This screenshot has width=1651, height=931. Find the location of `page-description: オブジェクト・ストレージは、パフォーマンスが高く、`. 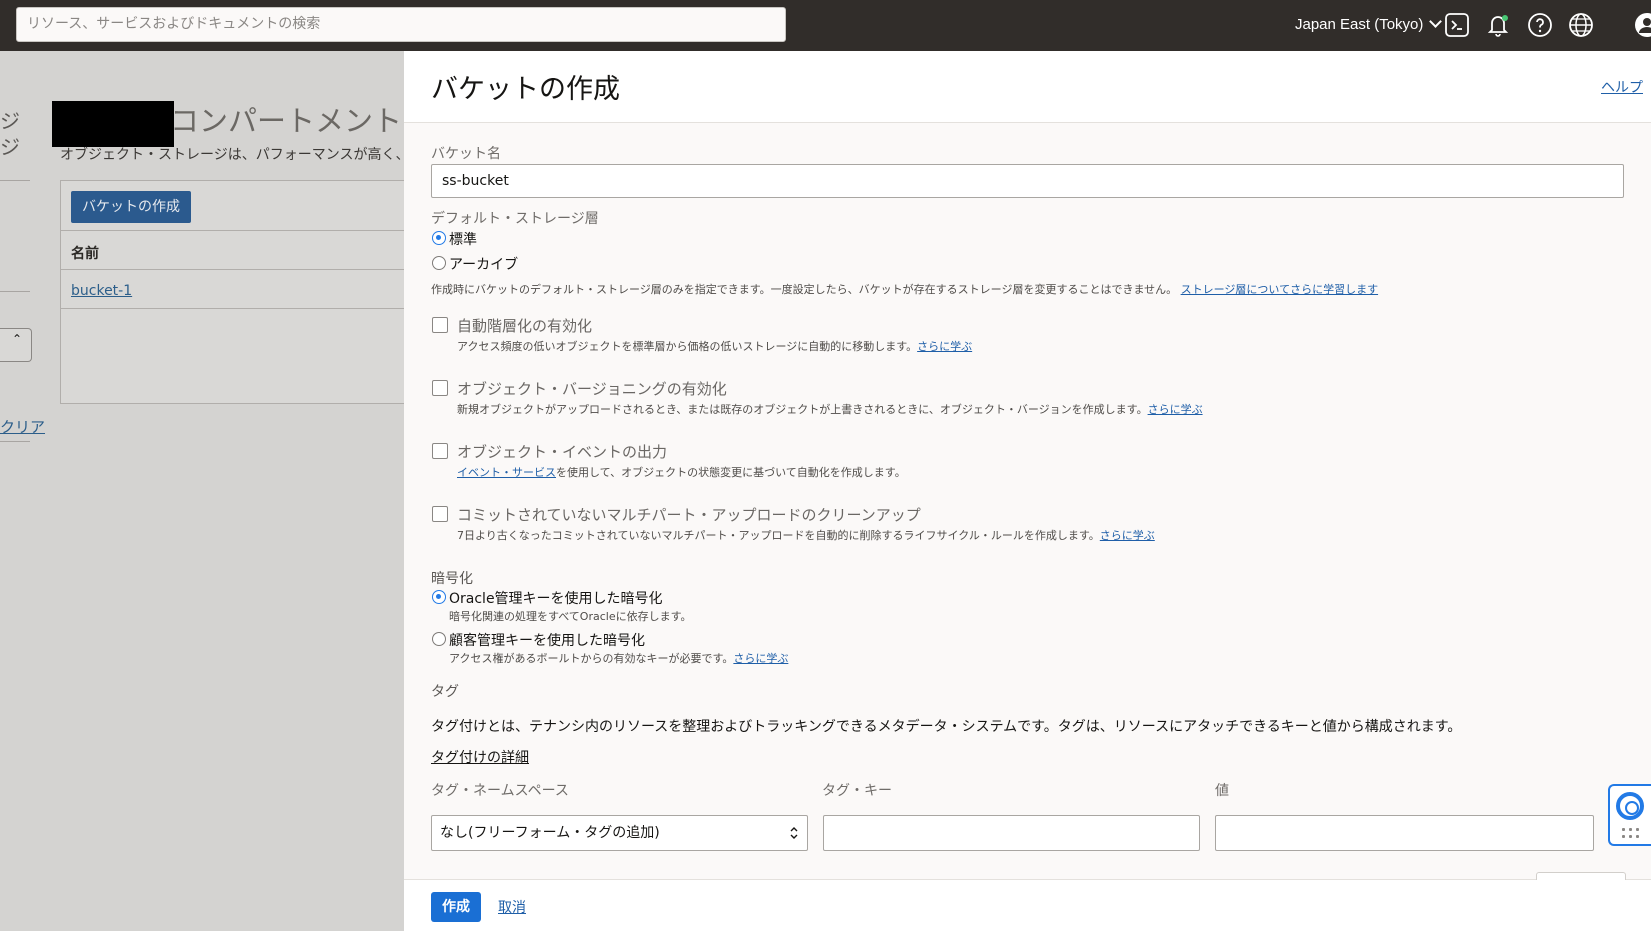

page-description: オブジェクト・ストレージは、パフォーマンスが高く、 is located at coordinates (232, 155).